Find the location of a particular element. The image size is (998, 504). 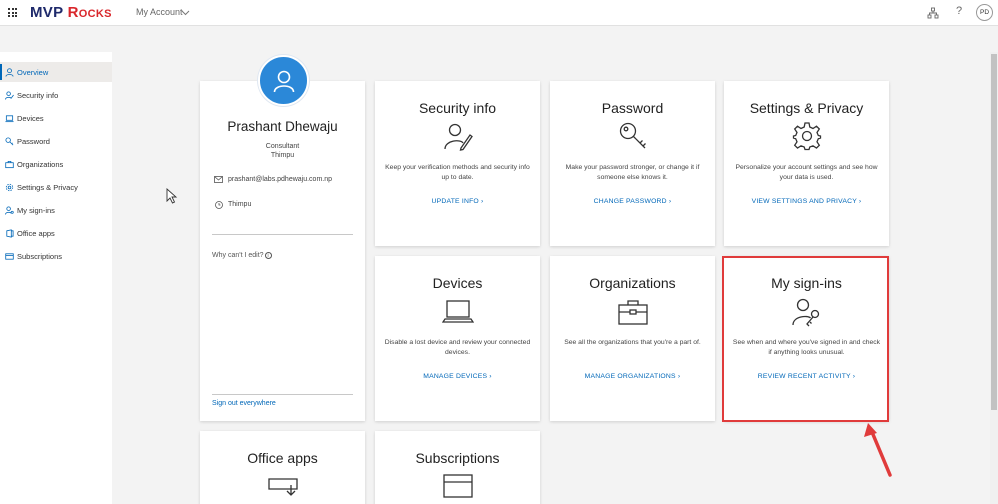

sidebar-item-devices: Devices is located at coordinates (56, 118).